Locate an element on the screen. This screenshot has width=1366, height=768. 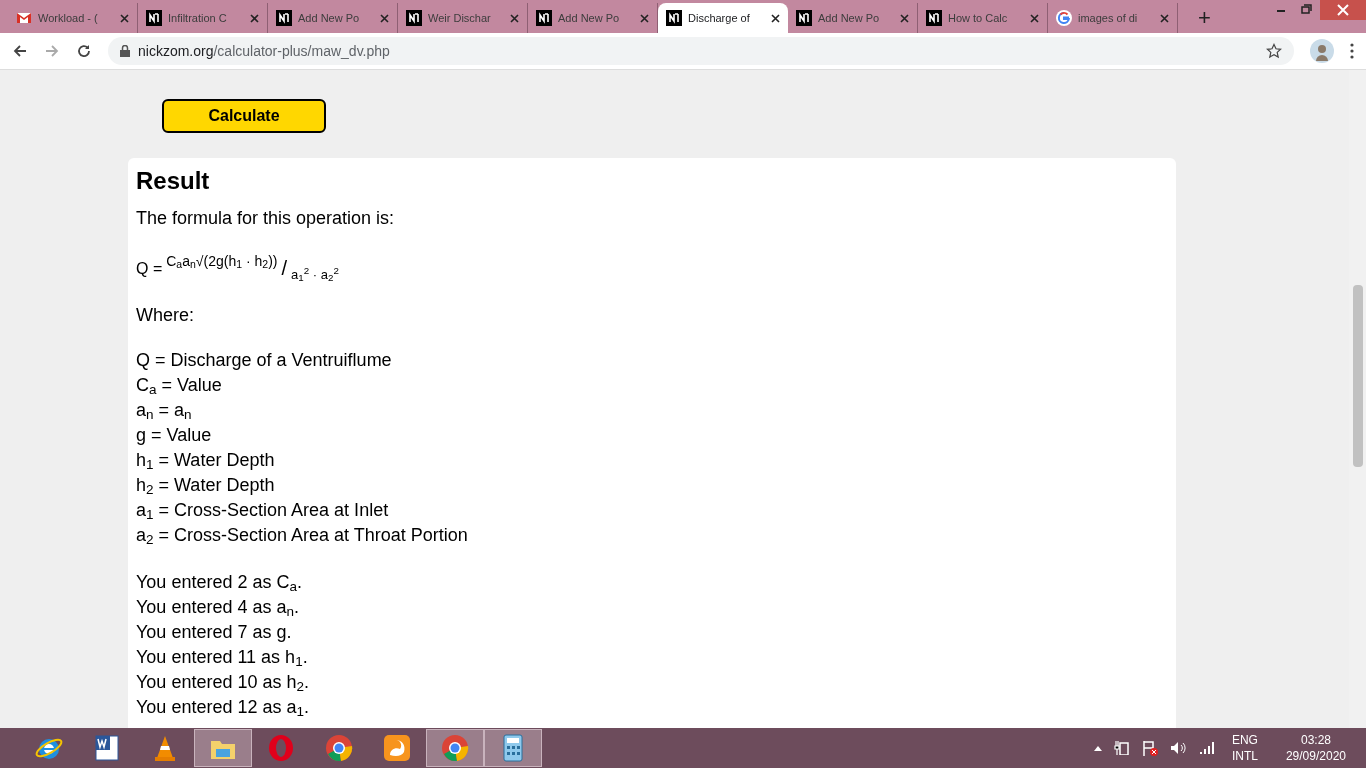
browser-tab: Discharge of is located at coordinates (723, 18).